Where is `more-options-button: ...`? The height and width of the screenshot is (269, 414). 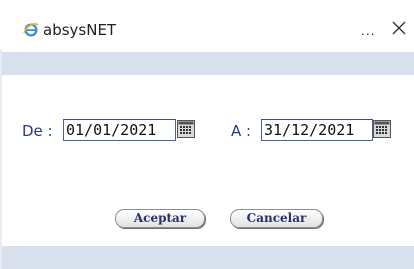
more-options-button: ... is located at coordinates (368, 30).